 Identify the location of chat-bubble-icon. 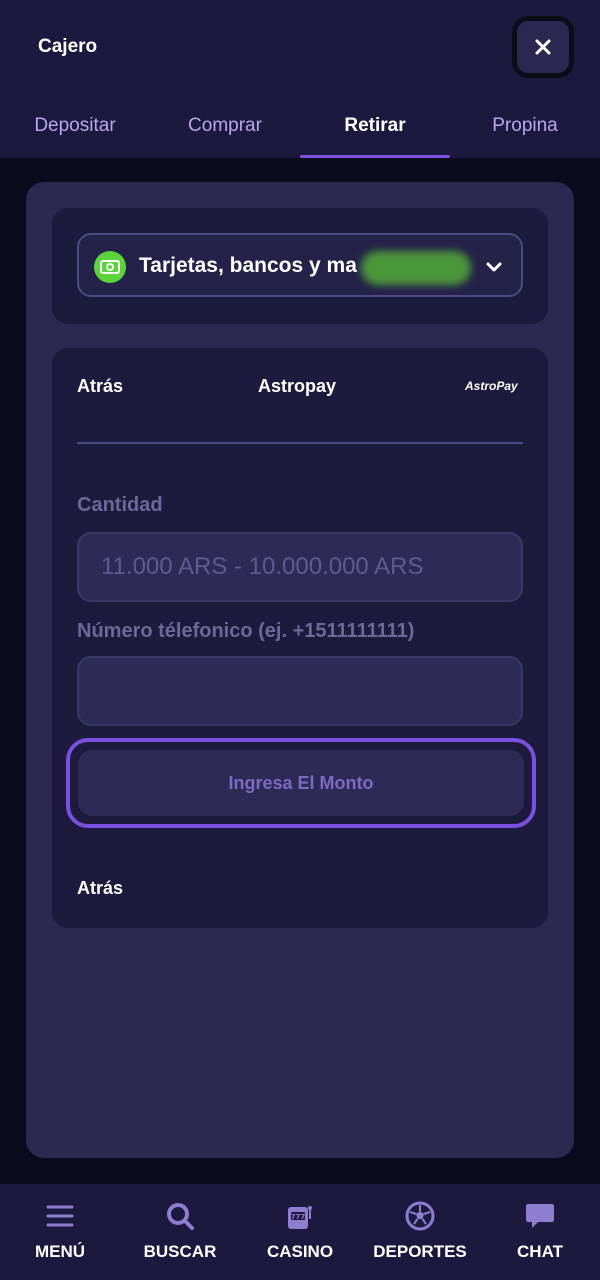
(540, 1216).